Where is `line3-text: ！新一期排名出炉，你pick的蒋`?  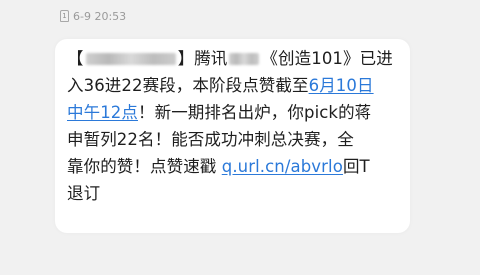 line3-text: ！新一期排名出炉，你pick的蒋 is located at coordinates (255, 112).